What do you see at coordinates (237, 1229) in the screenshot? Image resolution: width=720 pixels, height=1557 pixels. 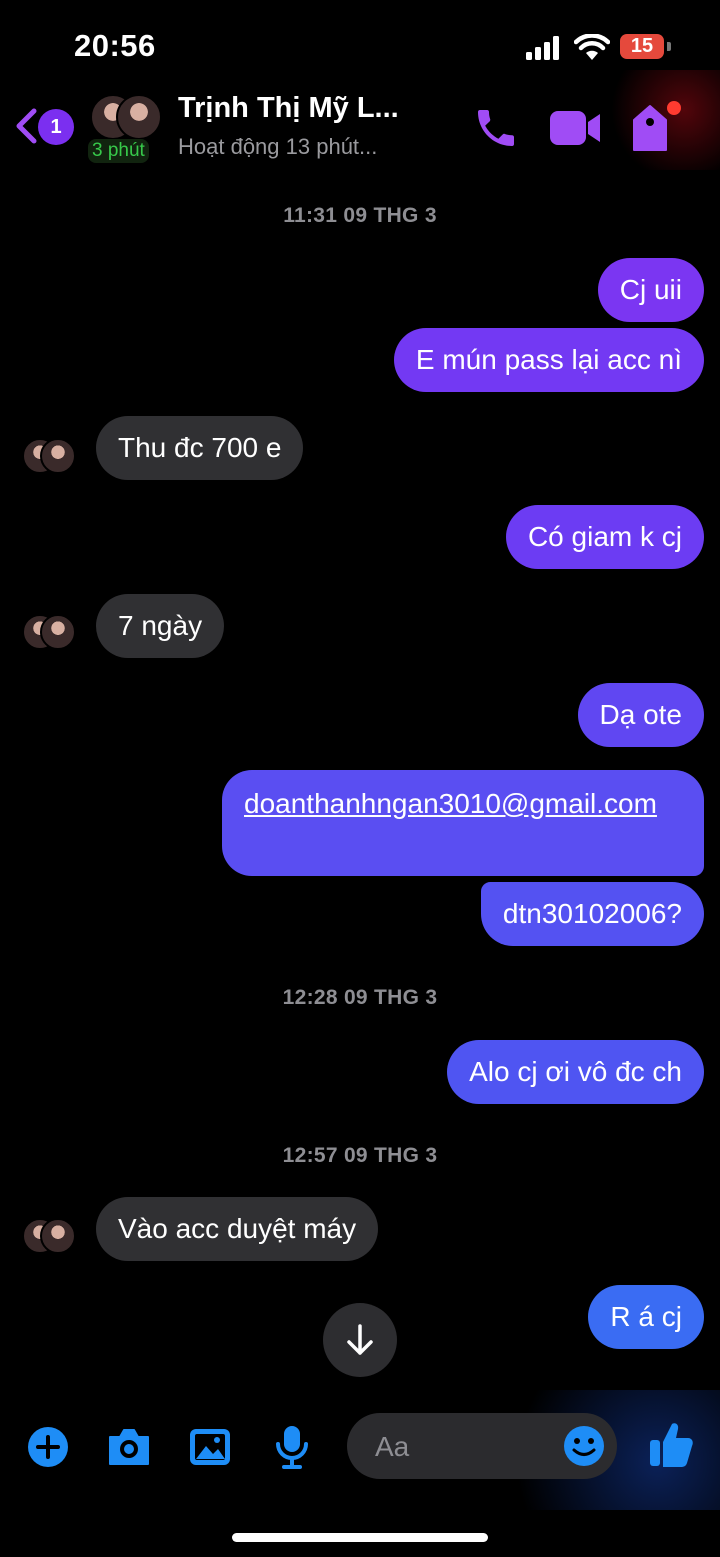 I see `message-incoming: Vào acc duyệt máy` at bounding box center [237, 1229].